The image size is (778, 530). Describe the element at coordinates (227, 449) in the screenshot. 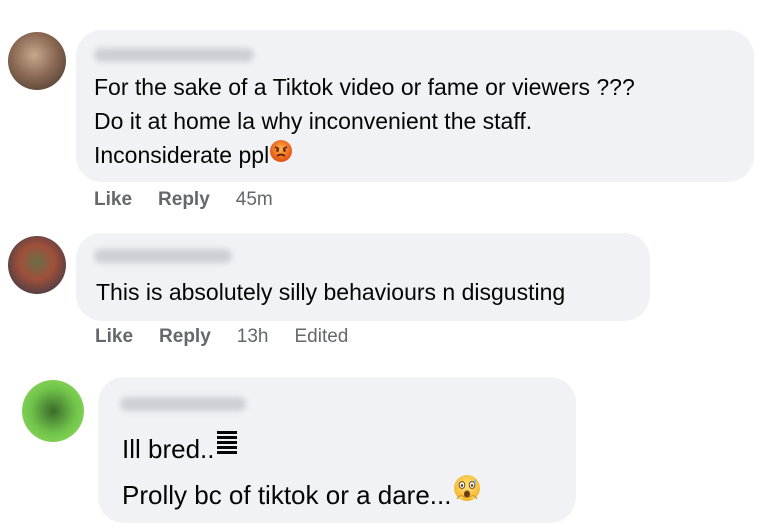

I see `barcode-icon` at that location.